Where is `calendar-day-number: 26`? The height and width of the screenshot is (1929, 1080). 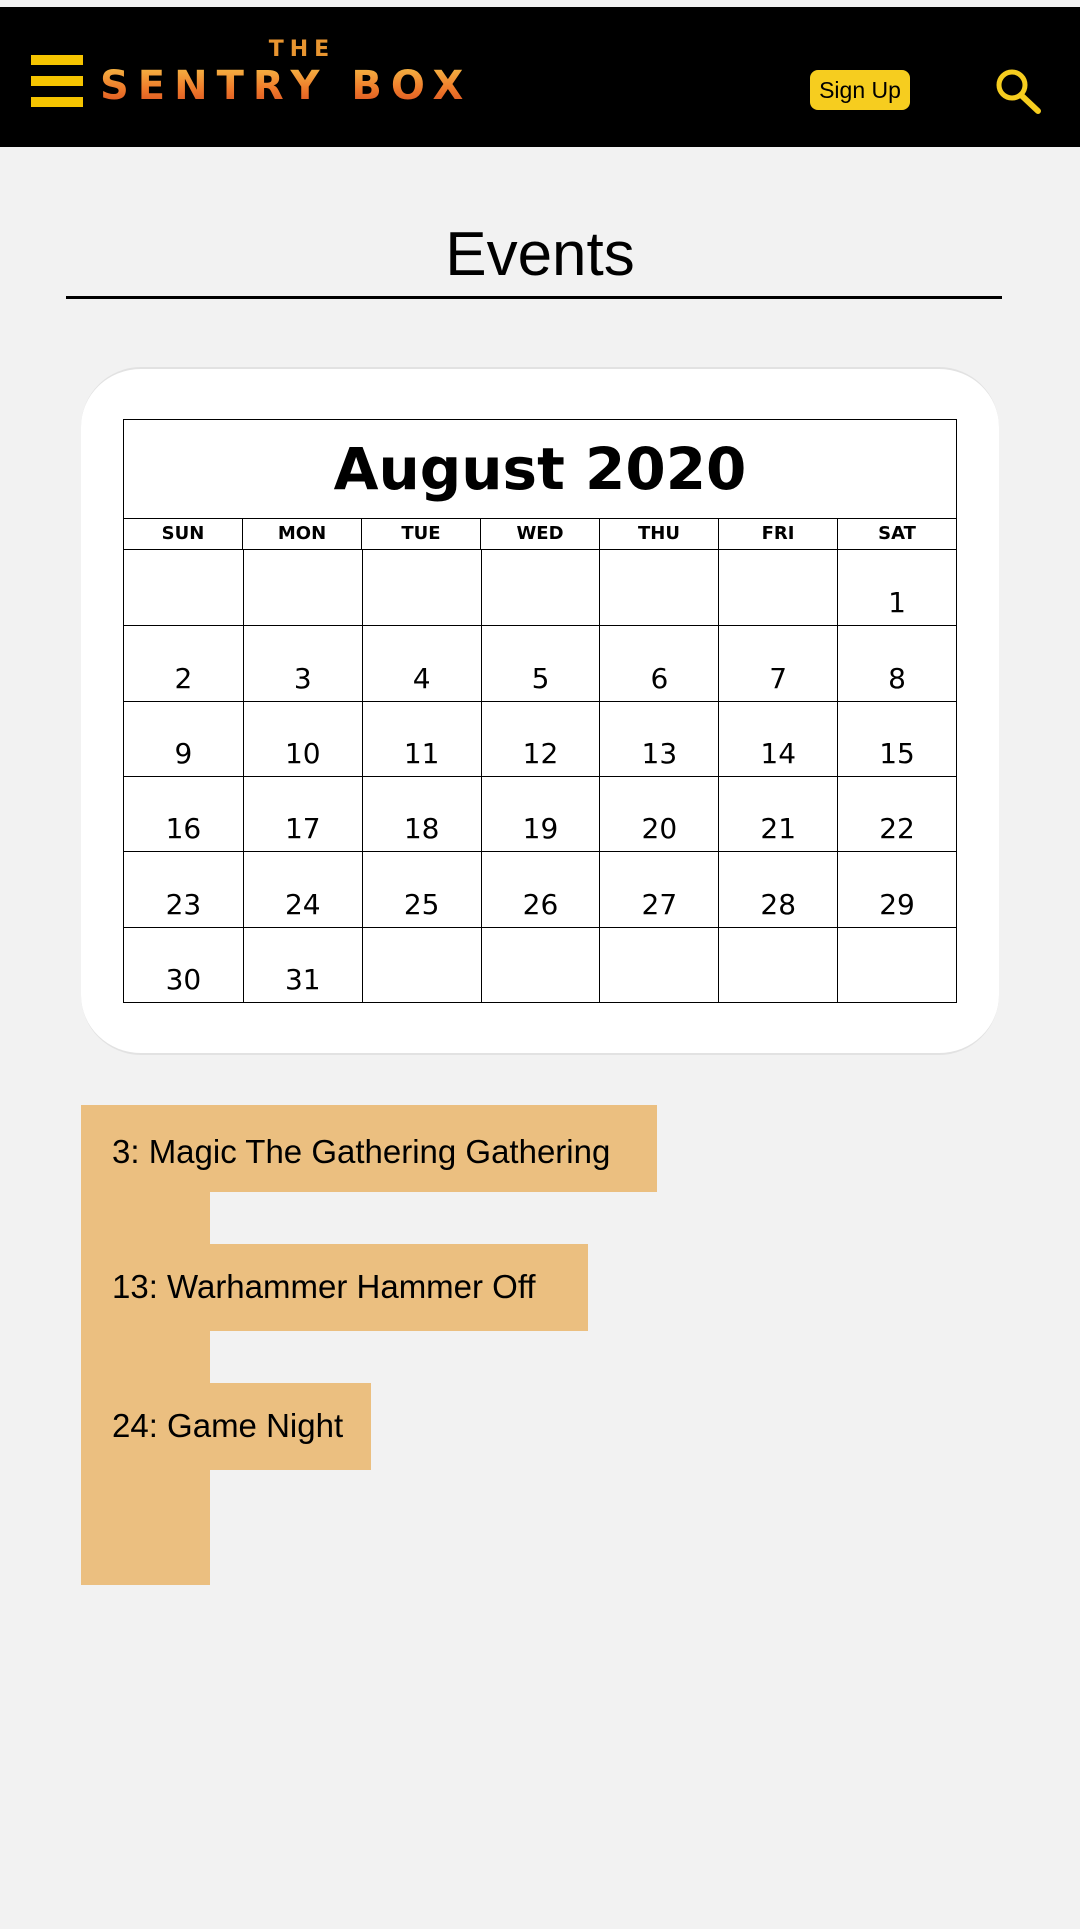
calendar-day-number: 26 is located at coordinates (540, 904).